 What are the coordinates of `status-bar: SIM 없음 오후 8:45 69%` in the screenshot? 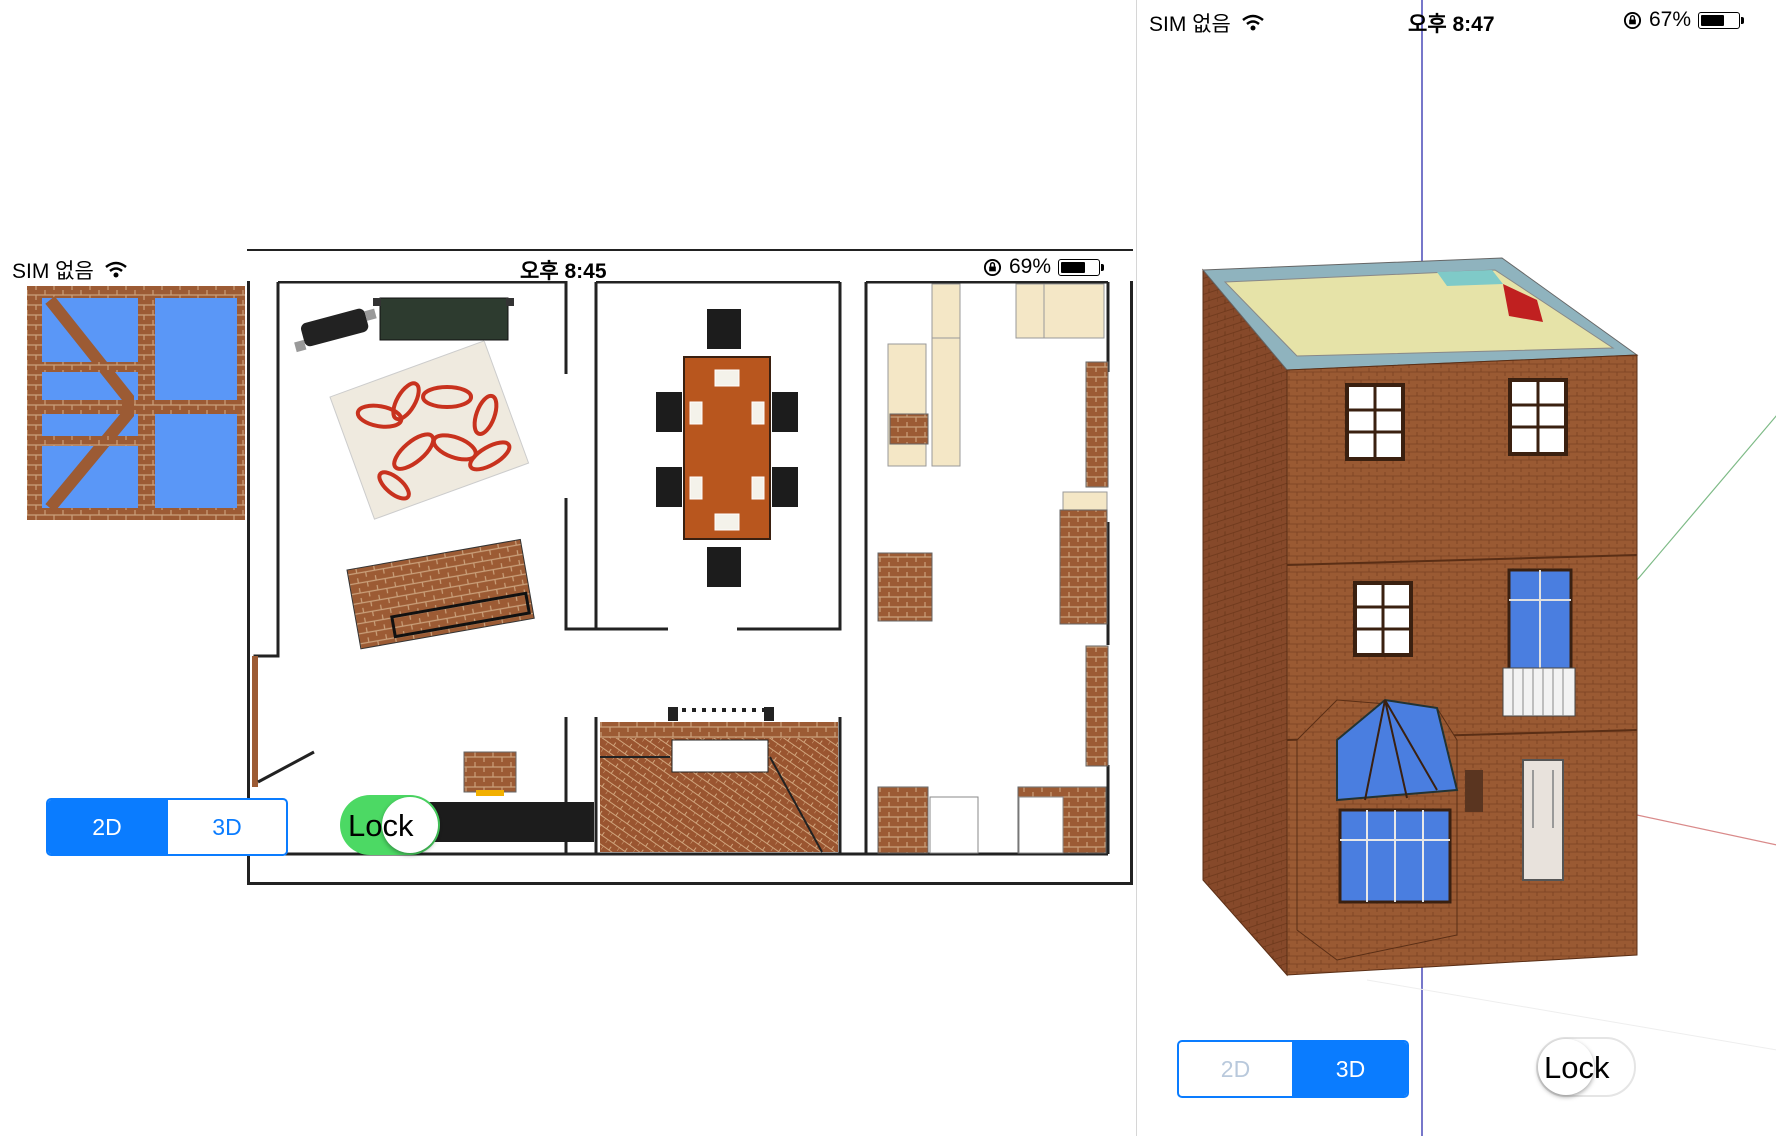 It's located at (567, 267).